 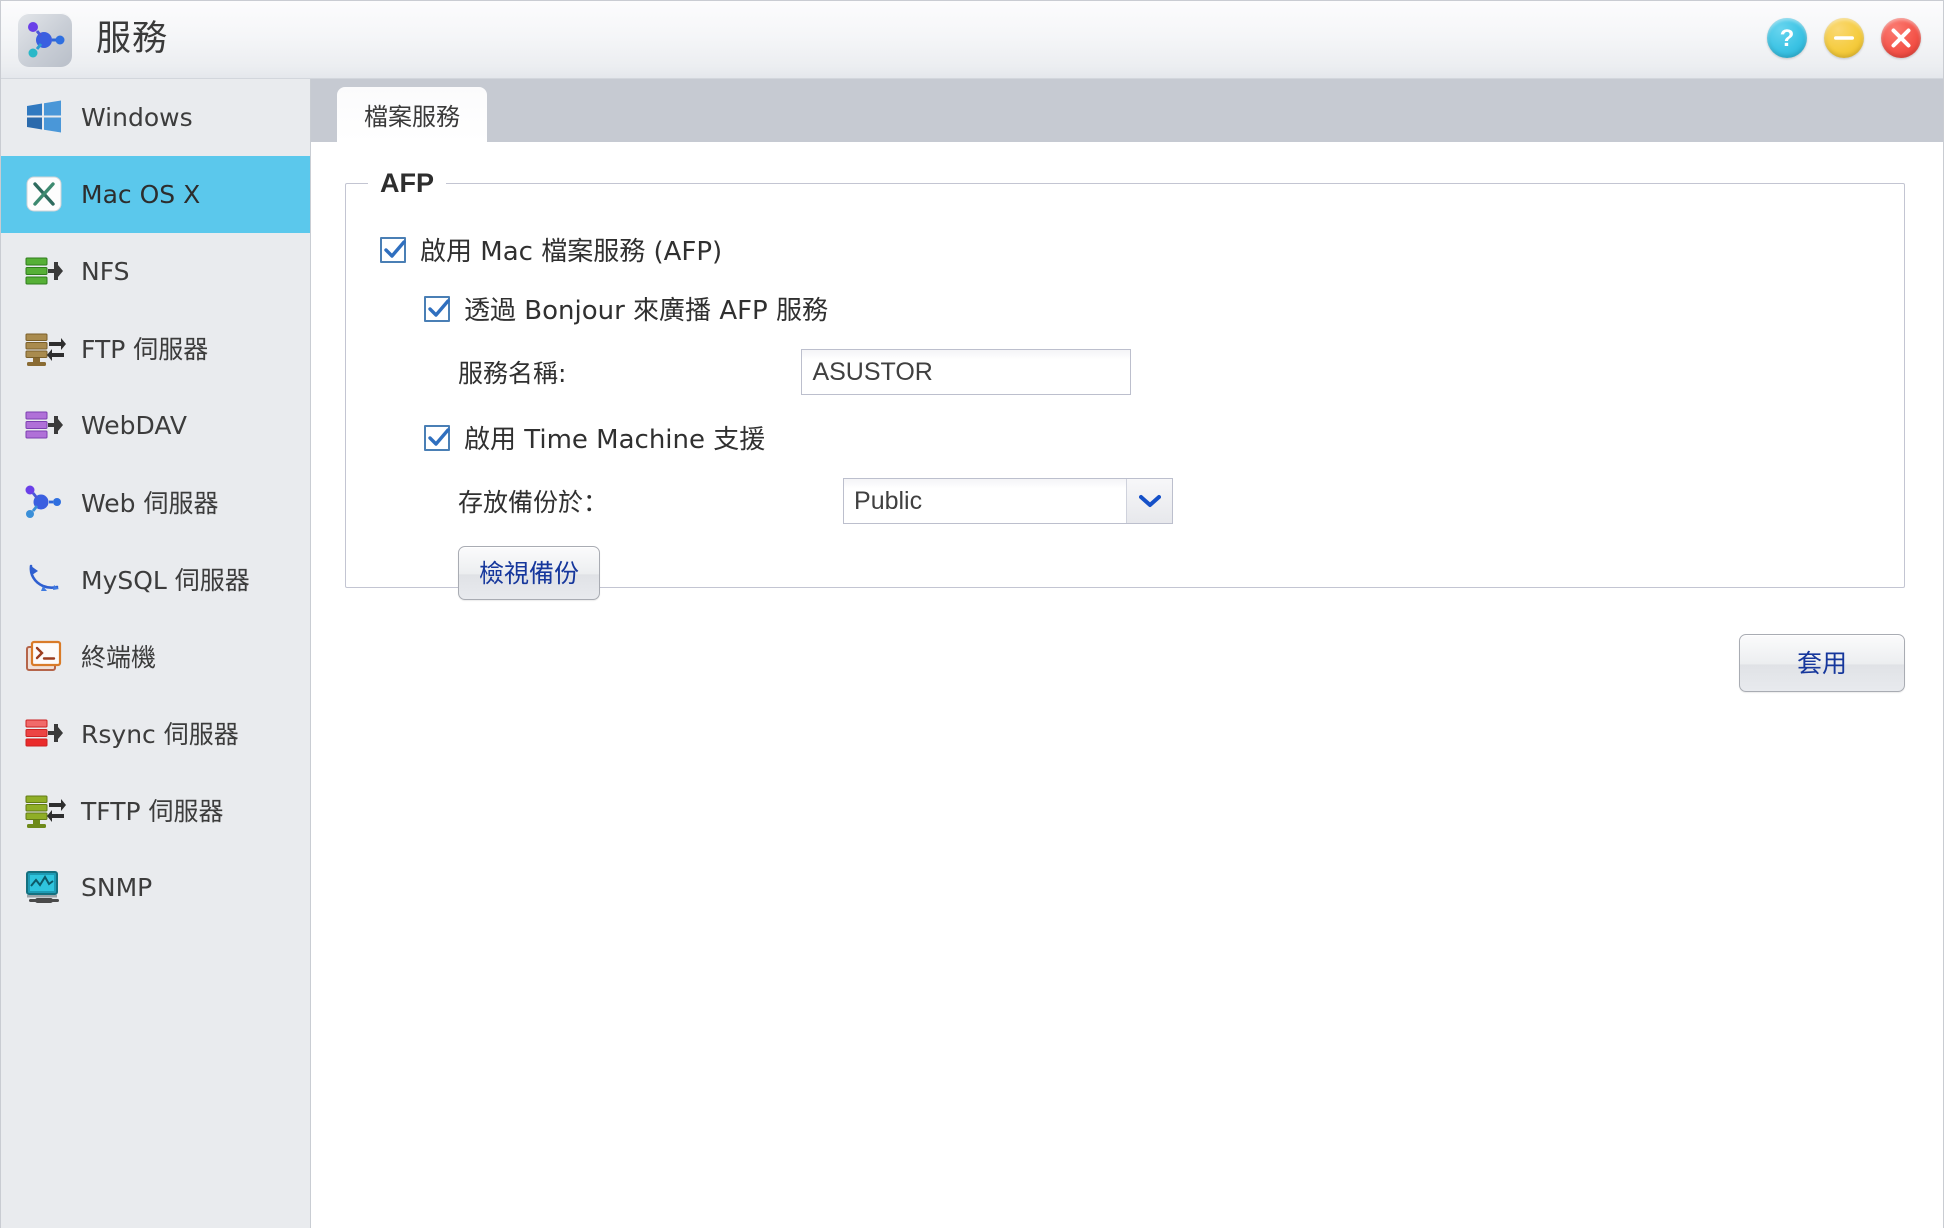 I want to click on time-machine-checkbox, so click(x=437, y=437).